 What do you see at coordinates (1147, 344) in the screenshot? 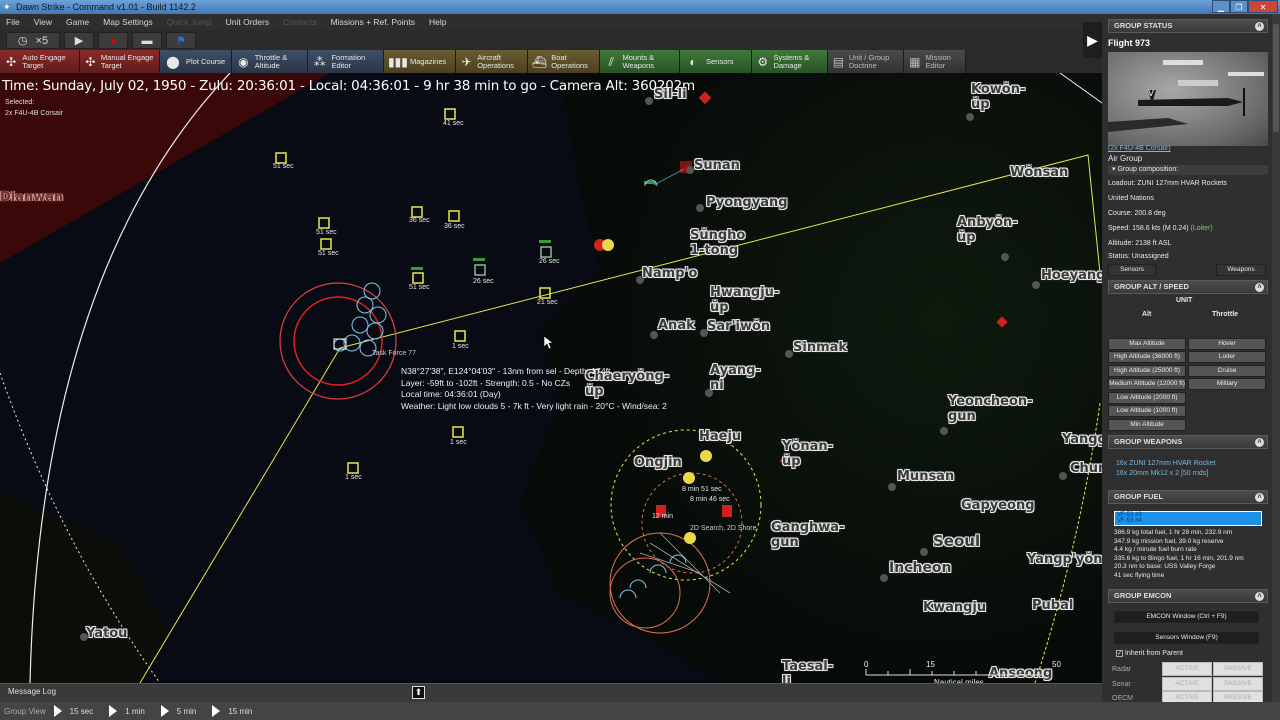
I see `alt-max-button: Max Altitude` at bounding box center [1147, 344].